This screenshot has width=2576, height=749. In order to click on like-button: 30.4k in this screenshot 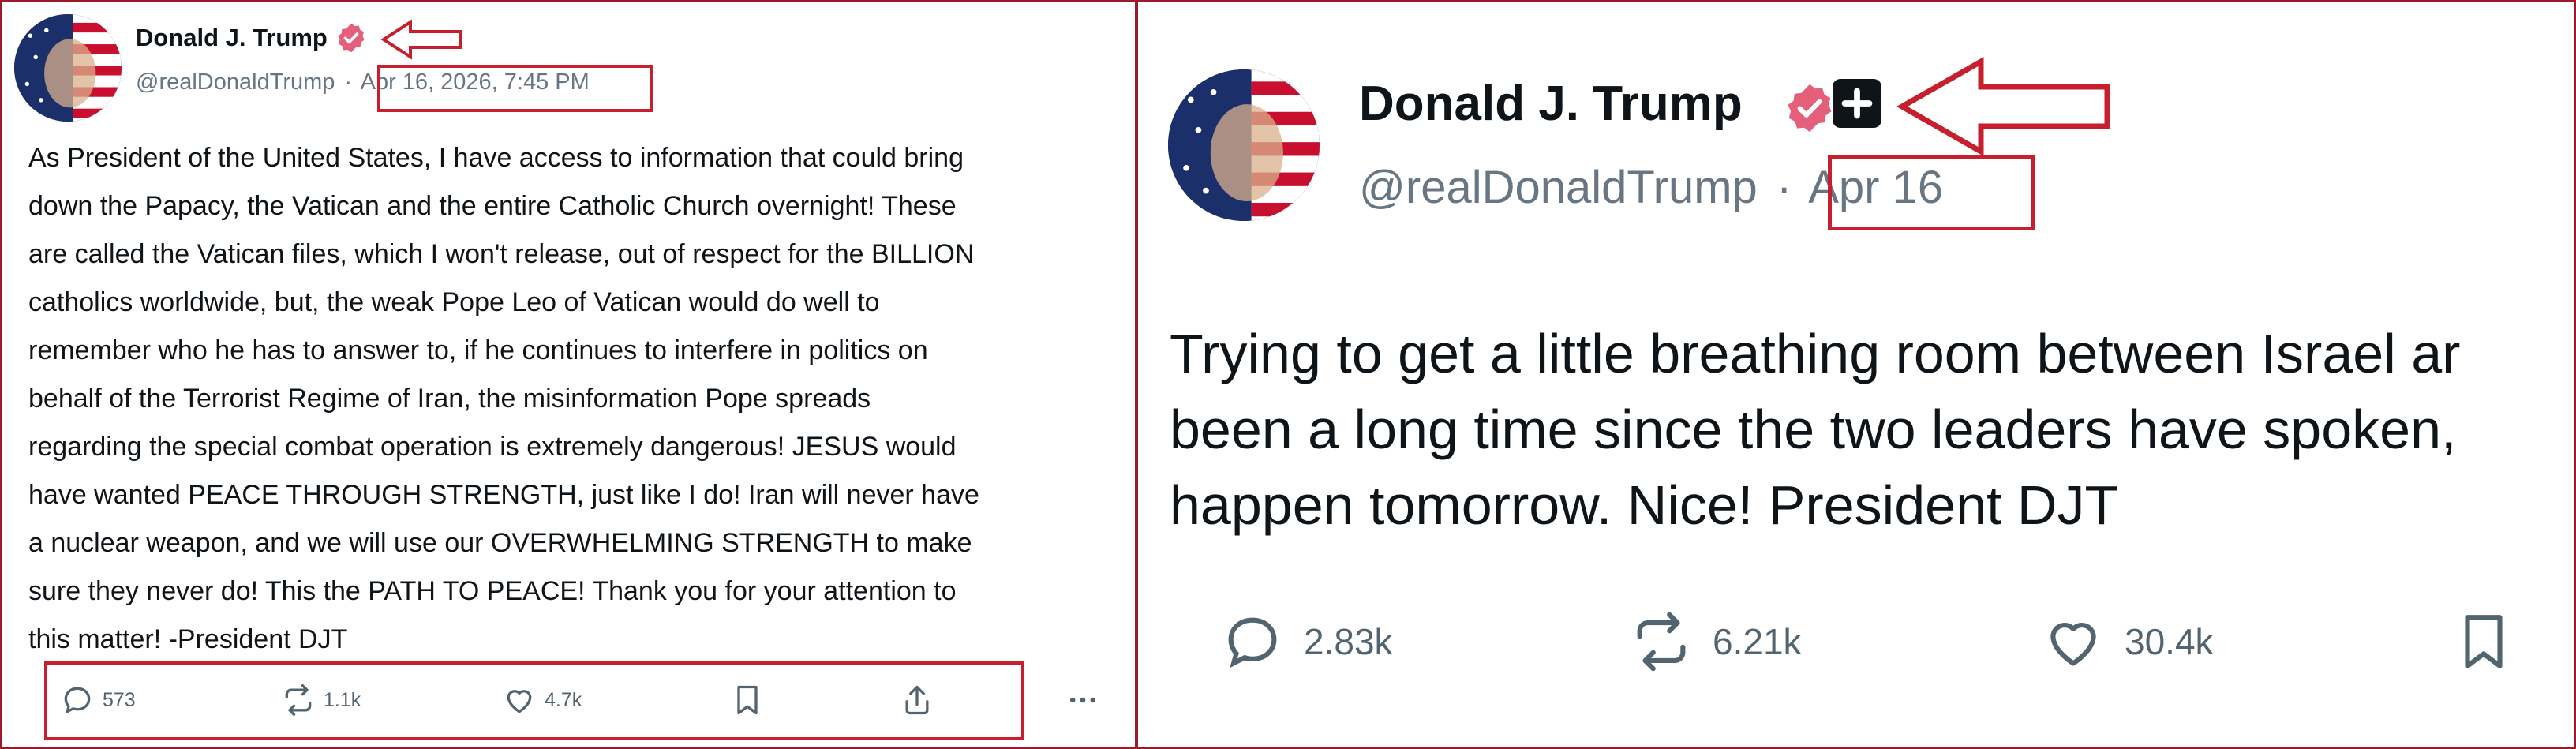, I will do `click(2127, 641)`.